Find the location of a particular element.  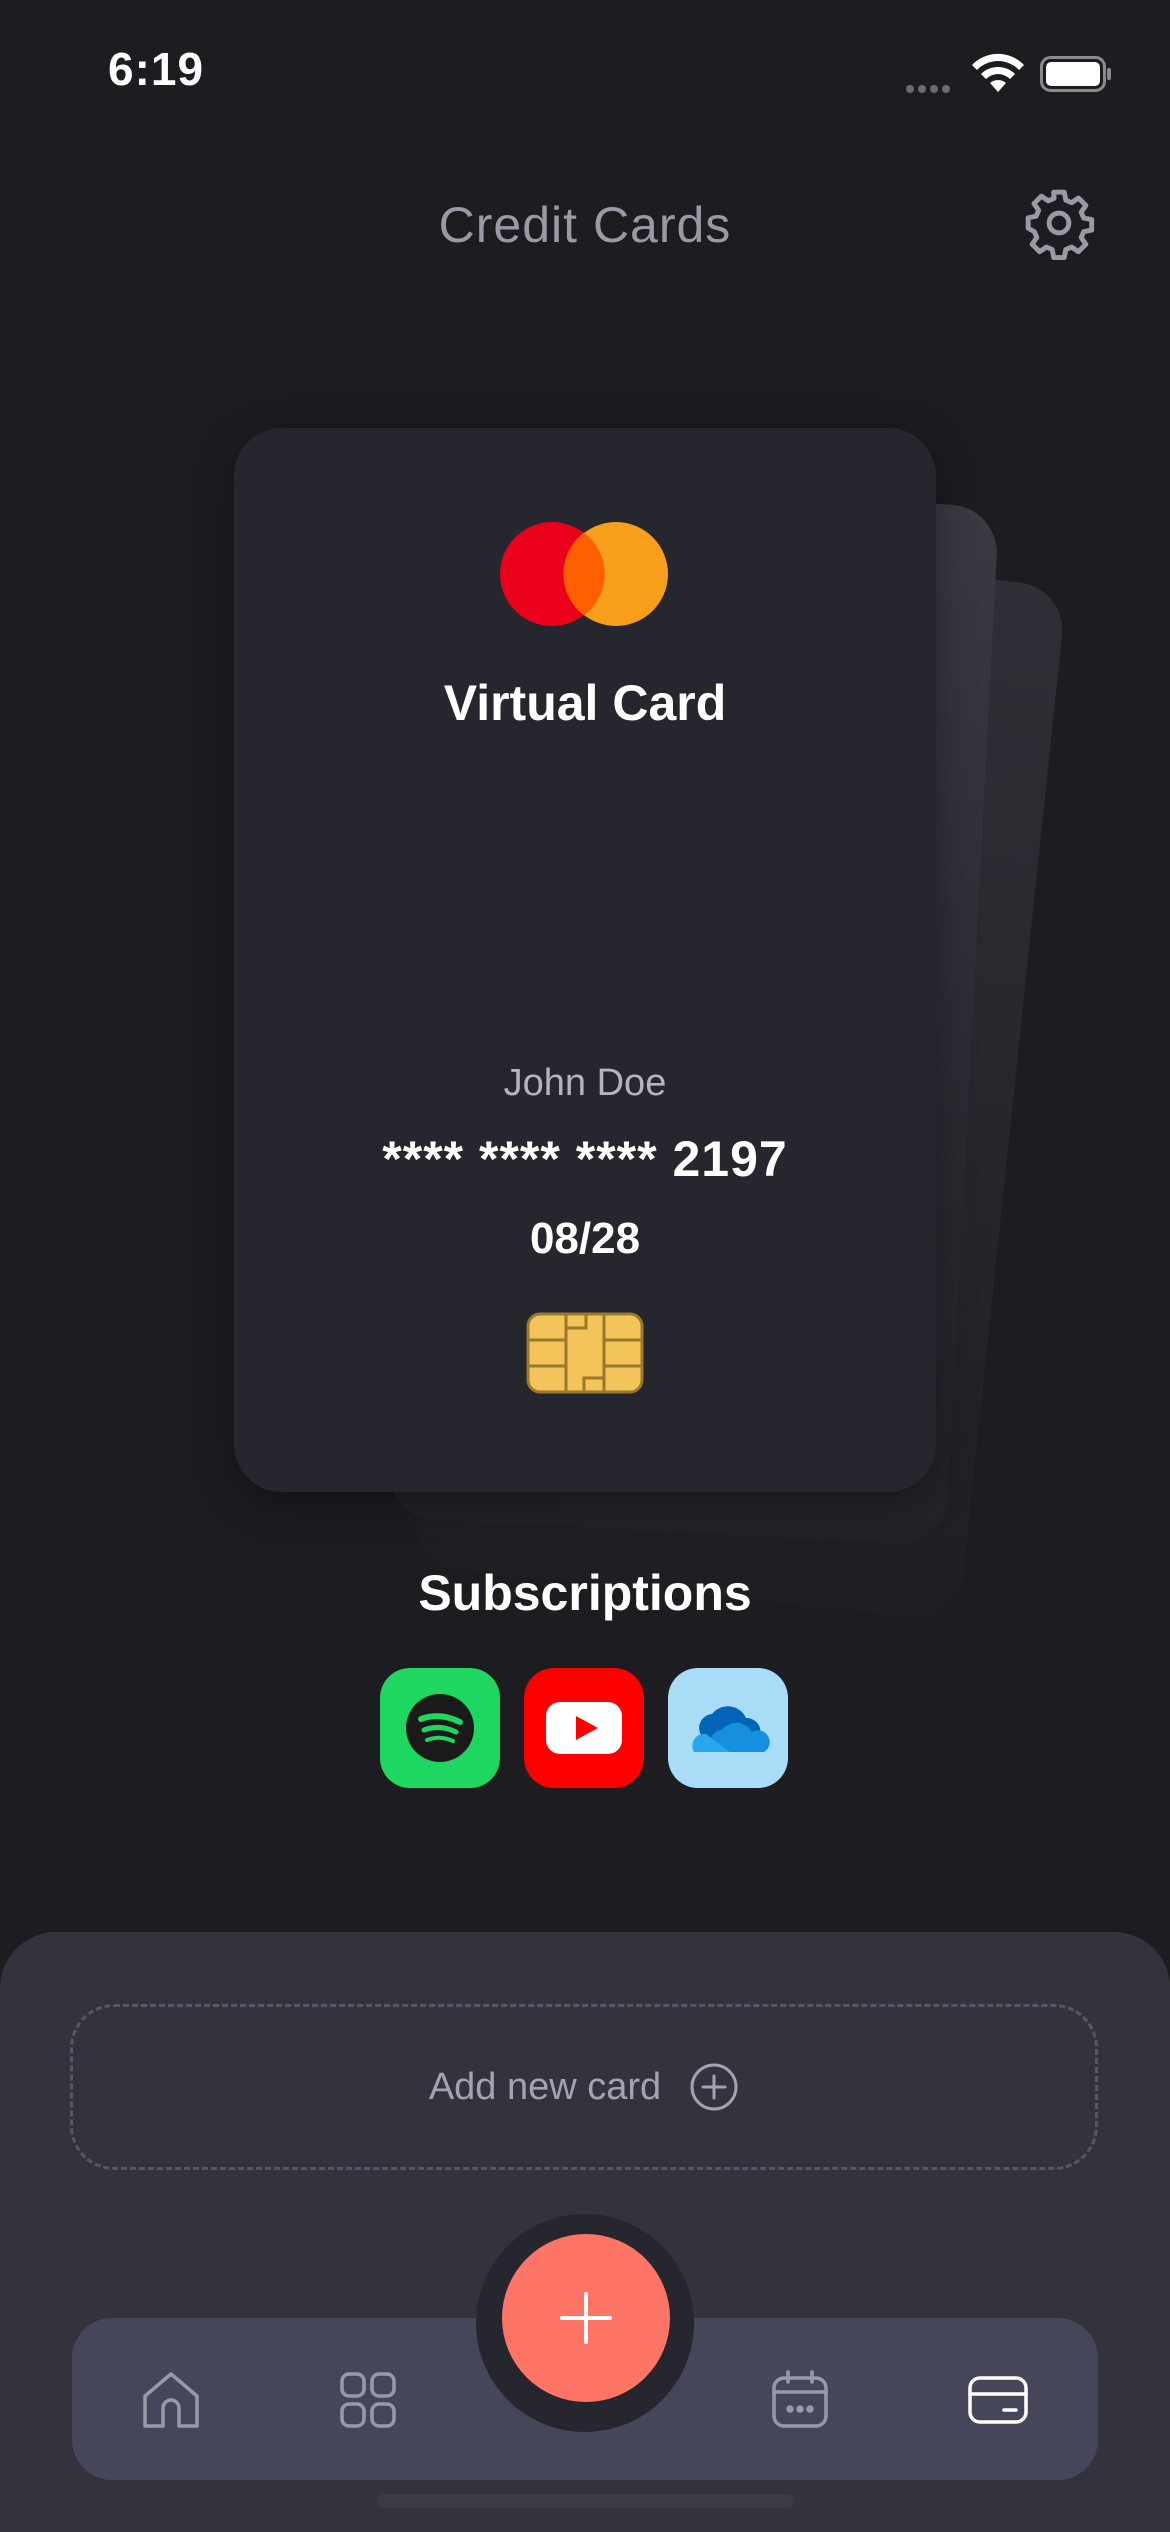

add-button is located at coordinates (586, 2318).